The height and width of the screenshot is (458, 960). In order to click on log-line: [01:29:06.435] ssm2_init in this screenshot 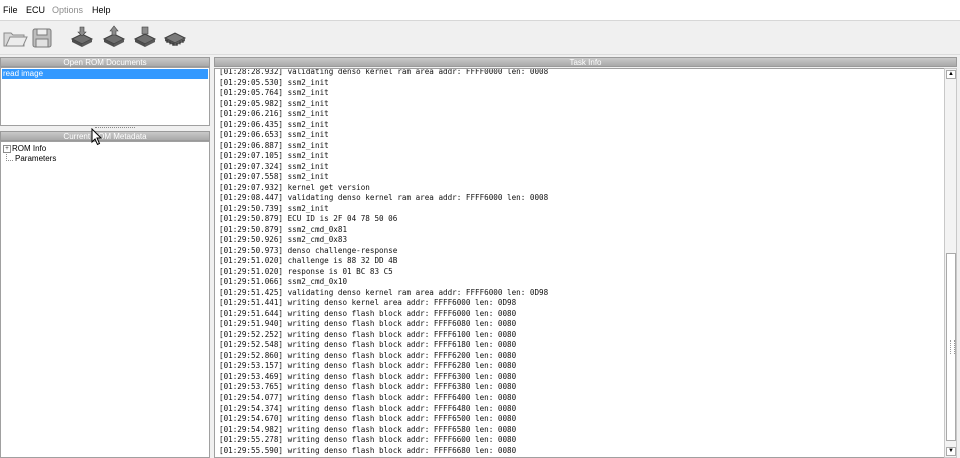, I will do `click(274, 124)`.